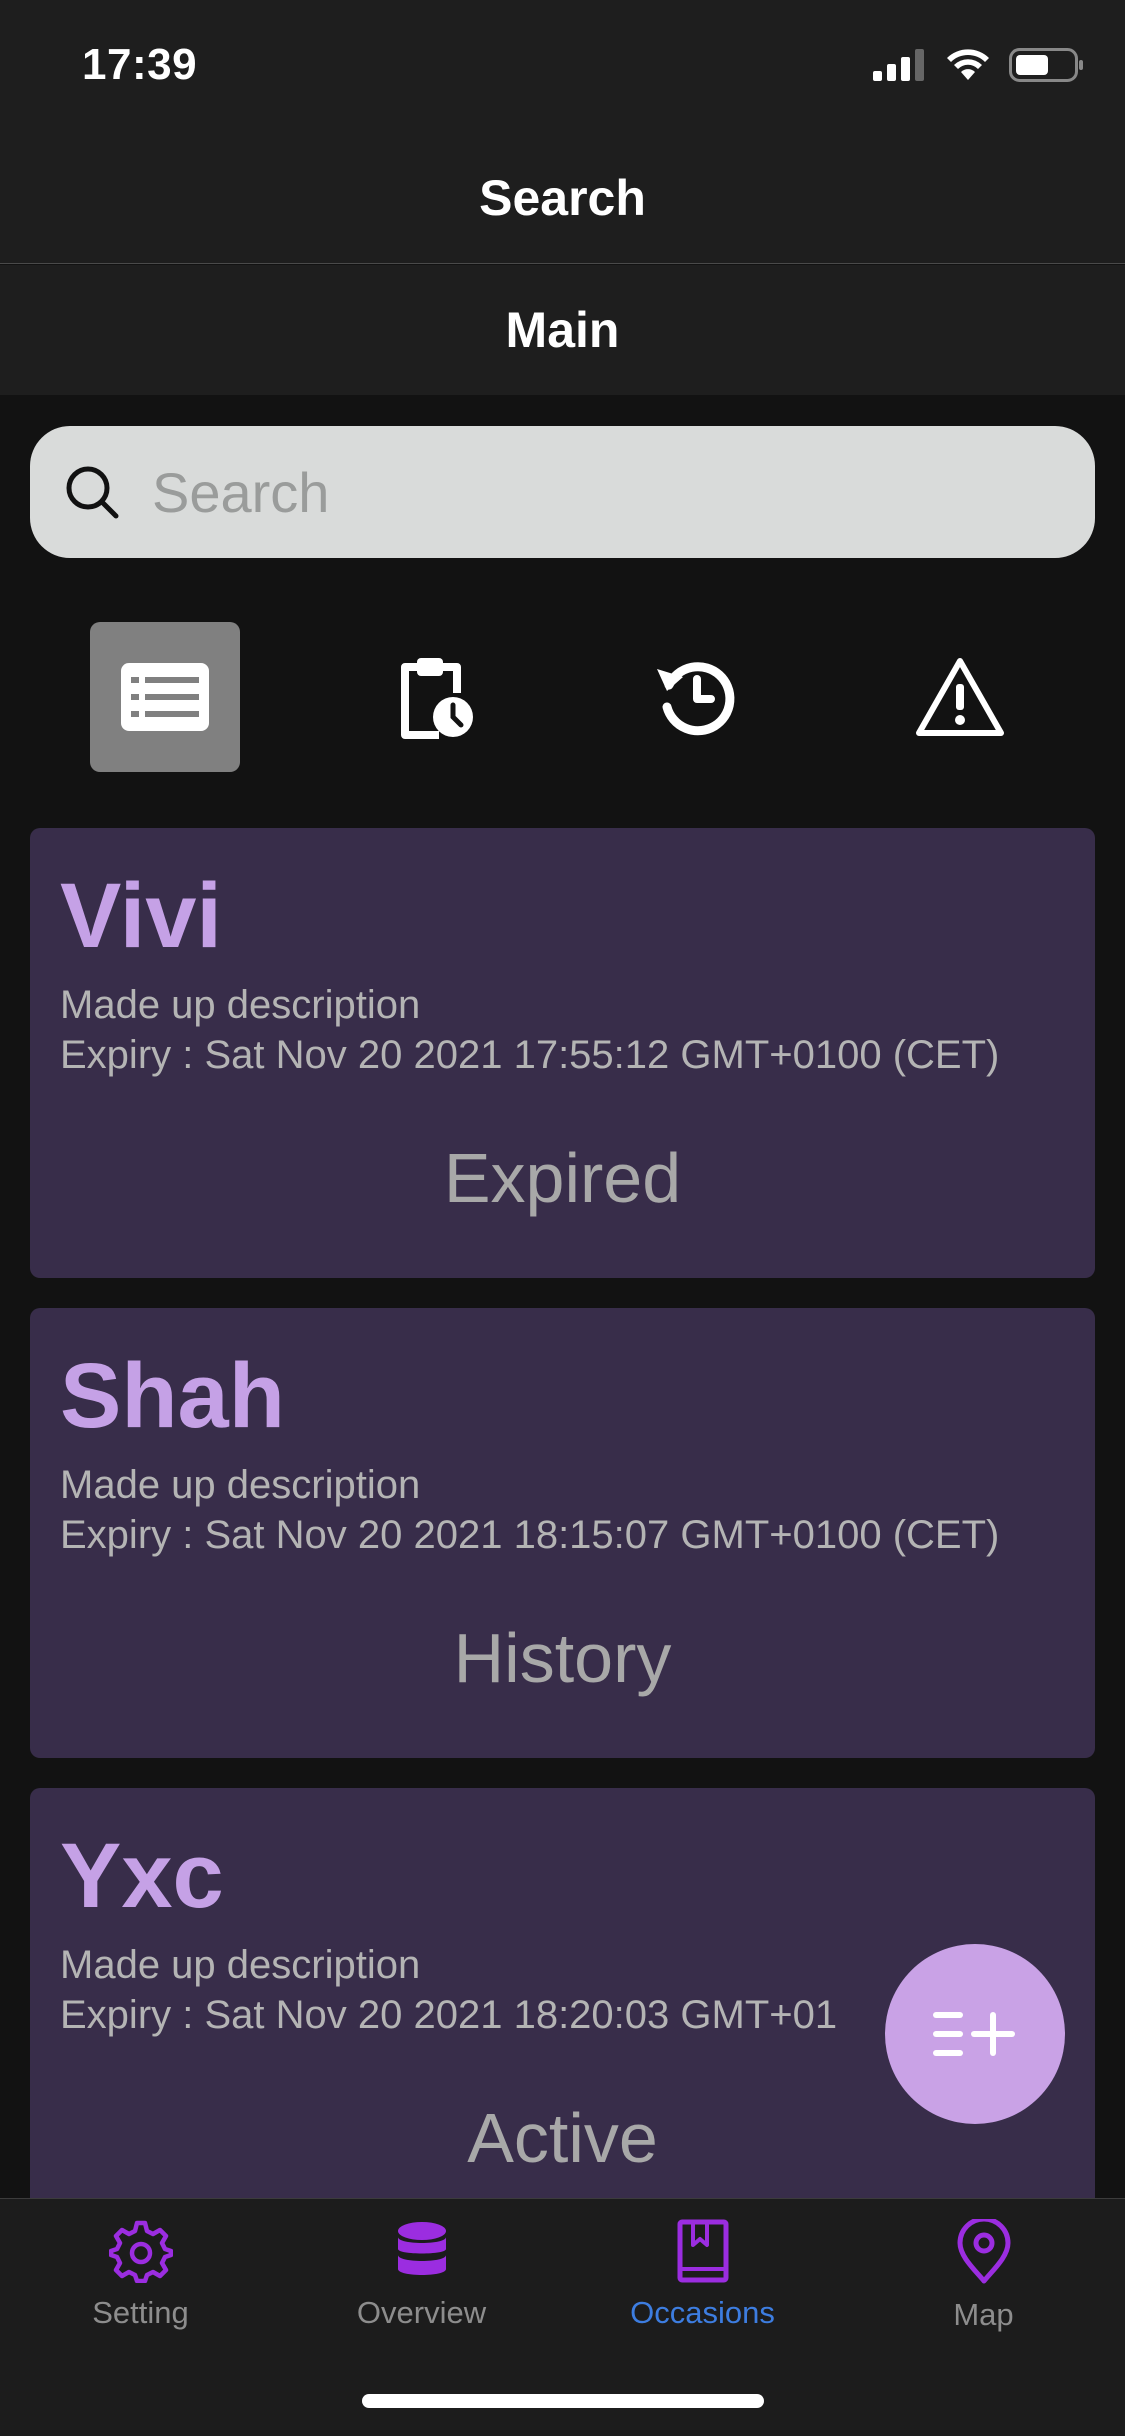  What do you see at coordinates (563, 2401) in the screenshot?
I see `home-indicator` at bounding box center [563, 2401].